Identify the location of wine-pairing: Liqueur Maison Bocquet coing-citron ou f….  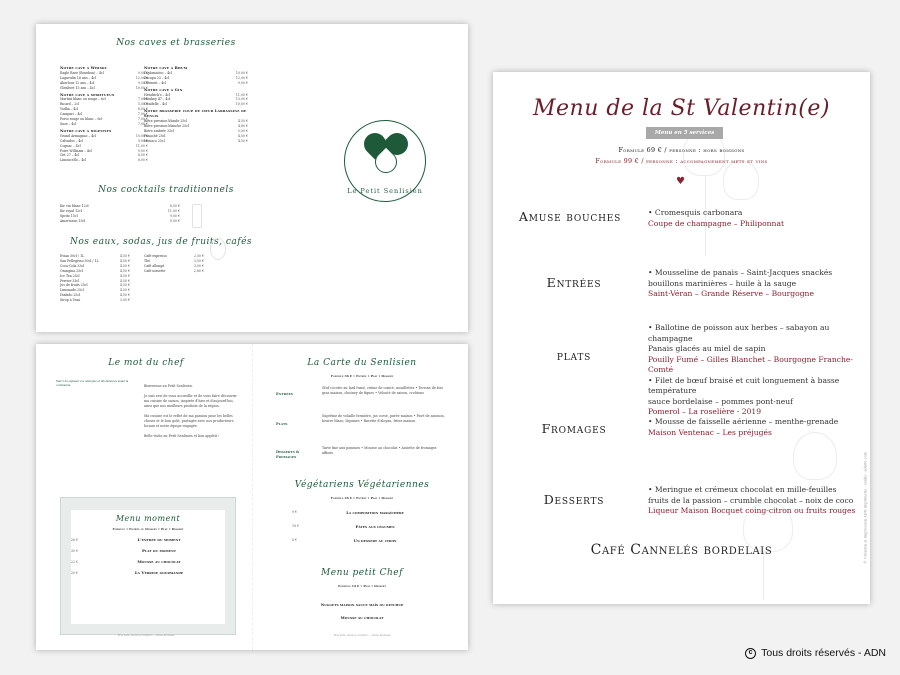
(752, 510).